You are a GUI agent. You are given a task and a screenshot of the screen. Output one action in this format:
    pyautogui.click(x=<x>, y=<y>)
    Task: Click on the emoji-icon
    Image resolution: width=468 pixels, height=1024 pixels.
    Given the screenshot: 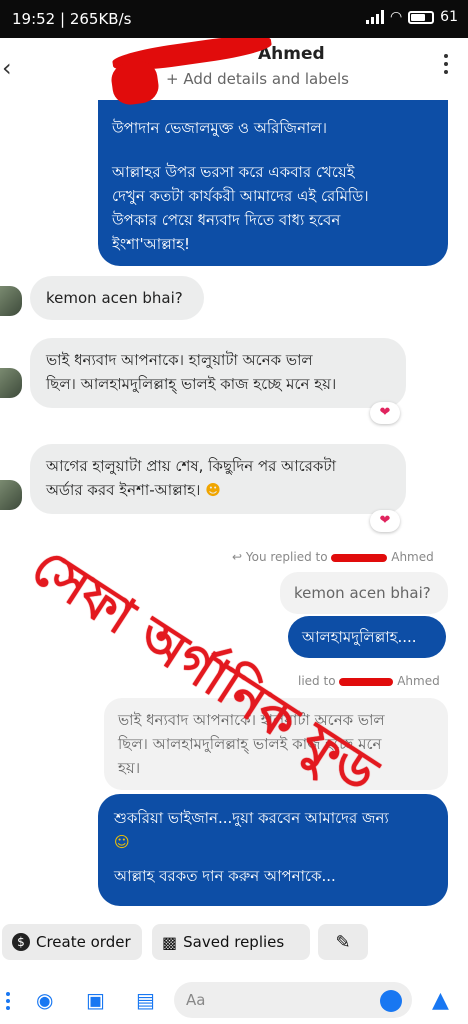 What is the action you would take?
    pyautogui.click(x=391, y=1001)
    